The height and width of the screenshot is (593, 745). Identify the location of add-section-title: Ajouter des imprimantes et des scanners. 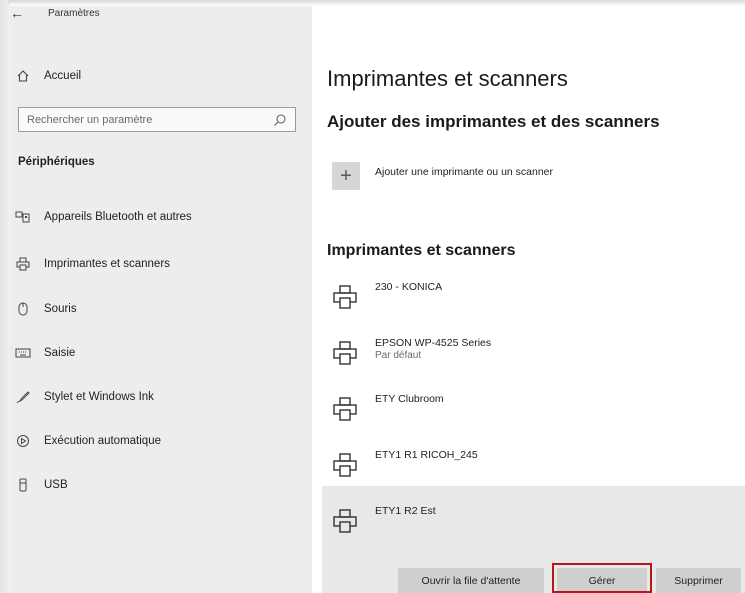
(493, 121).